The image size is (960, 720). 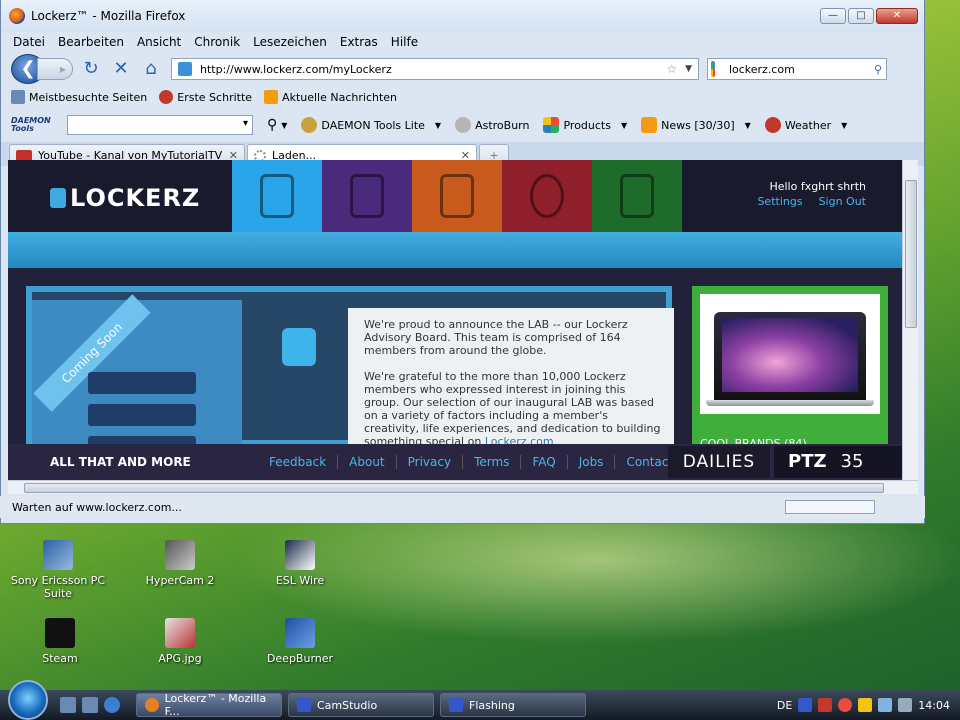 I want to click on desktop-icon-sony-ericsson: Sony Ericsson PC Suite, so click(x=58, y=570).